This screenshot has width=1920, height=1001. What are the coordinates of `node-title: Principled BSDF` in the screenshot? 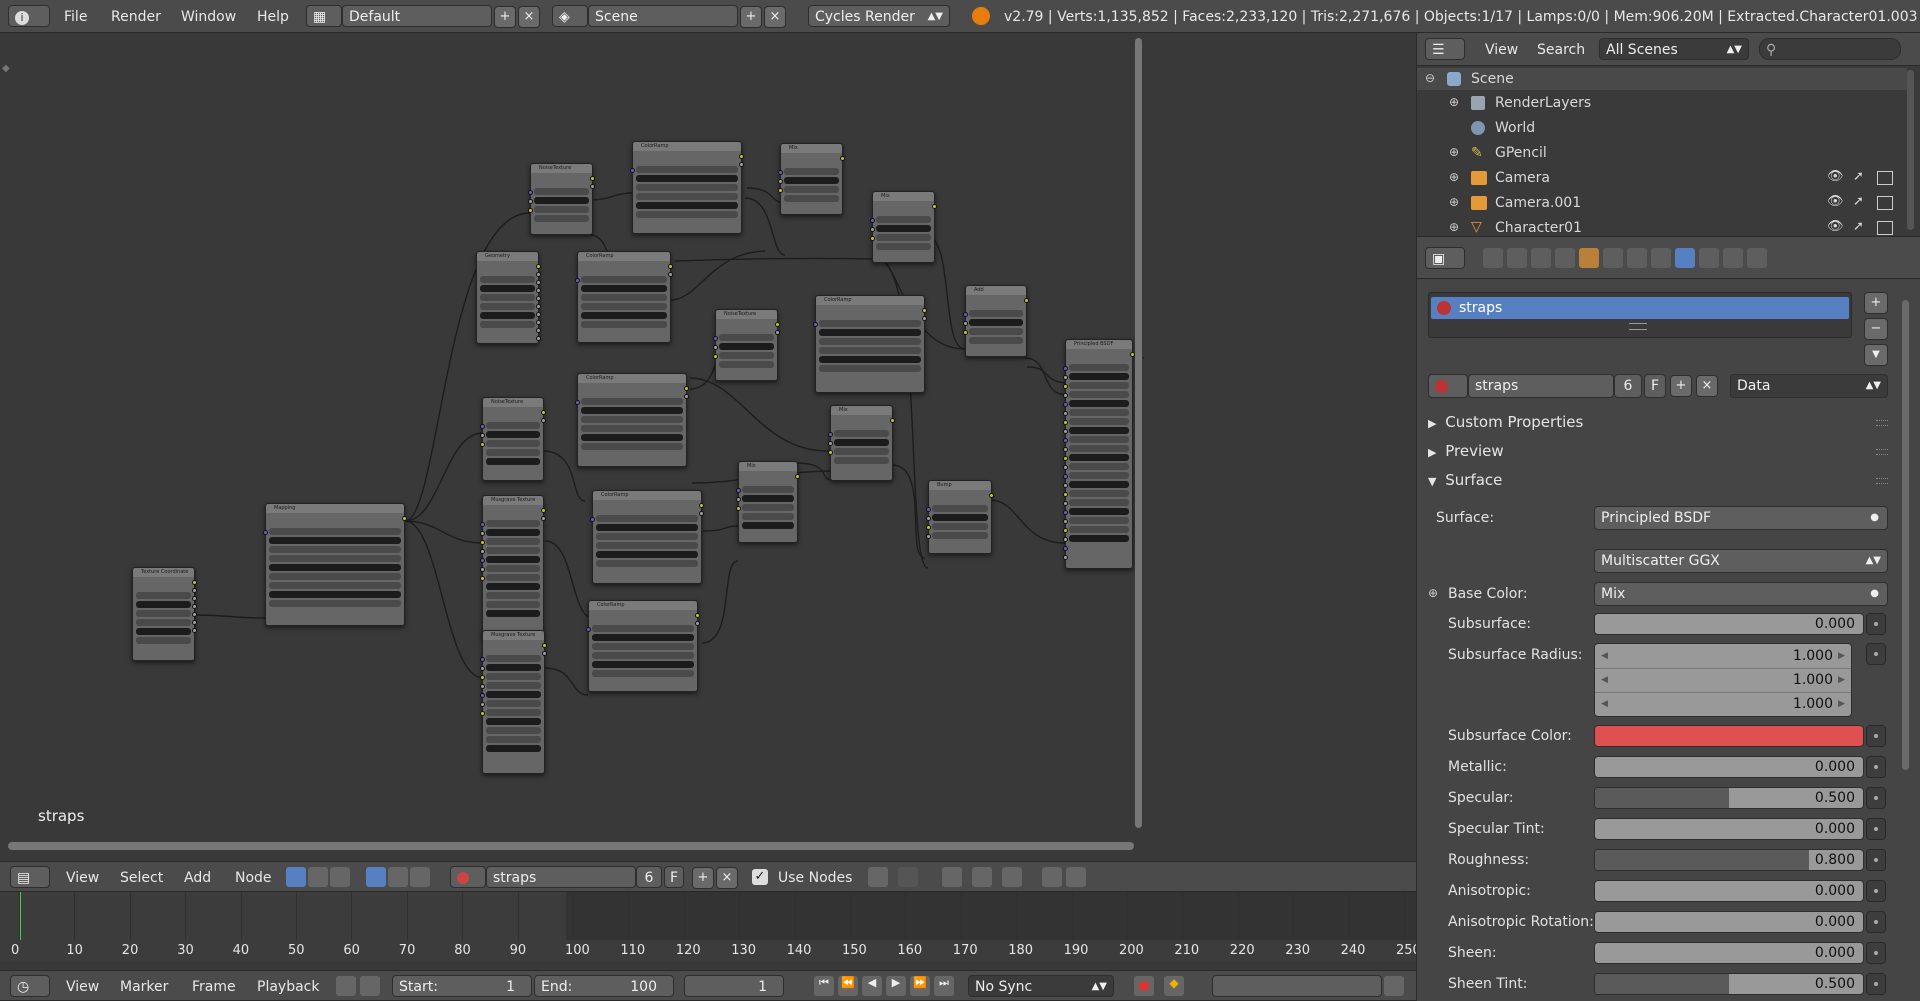 It's located at (1099, 344).